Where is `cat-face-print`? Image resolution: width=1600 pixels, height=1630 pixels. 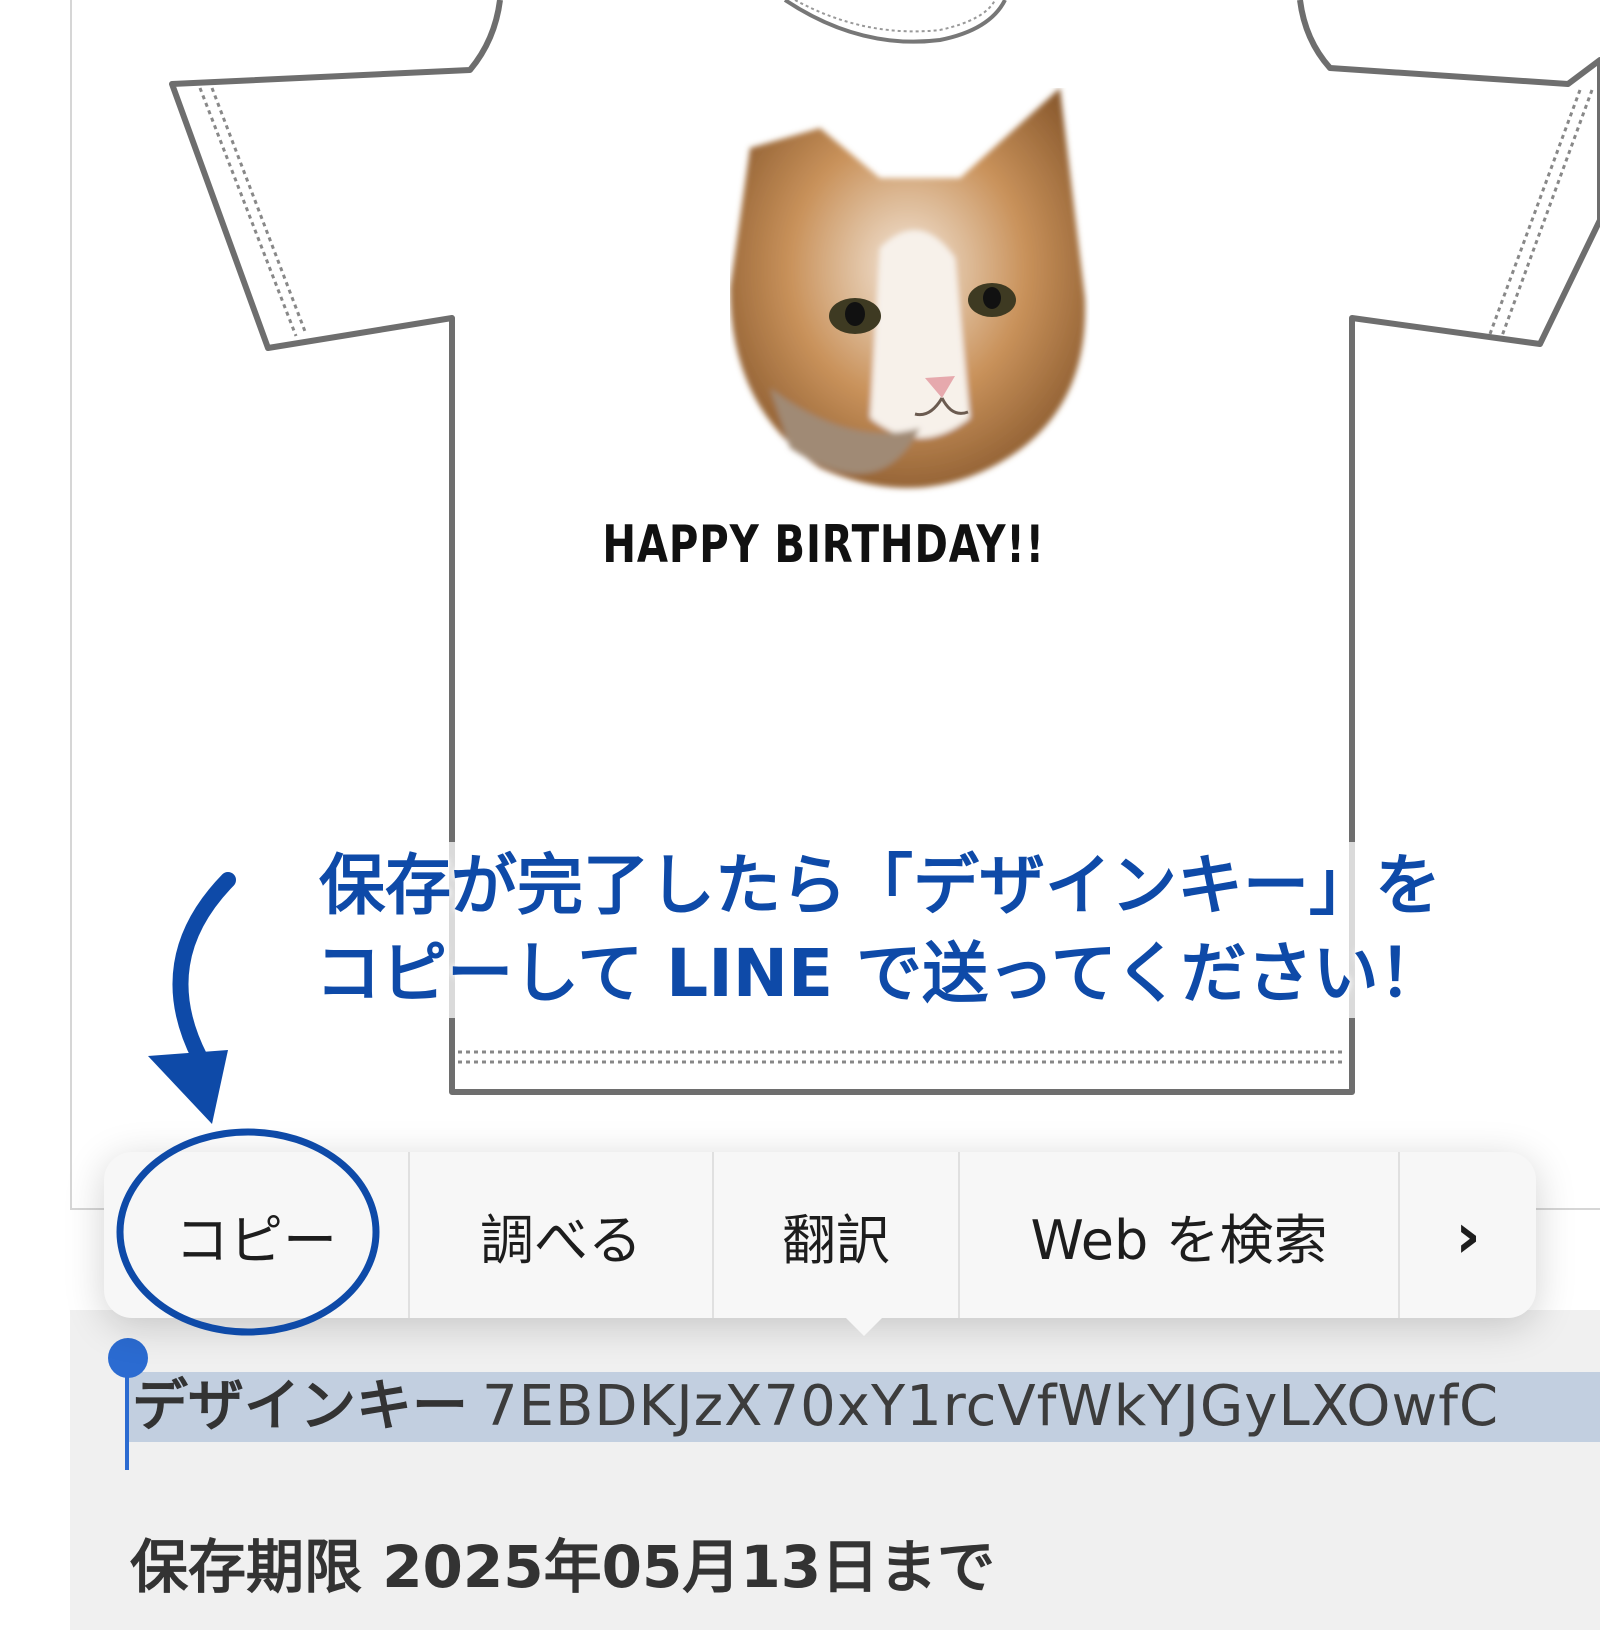
cat-face-print is located at coordinates (908, 288).